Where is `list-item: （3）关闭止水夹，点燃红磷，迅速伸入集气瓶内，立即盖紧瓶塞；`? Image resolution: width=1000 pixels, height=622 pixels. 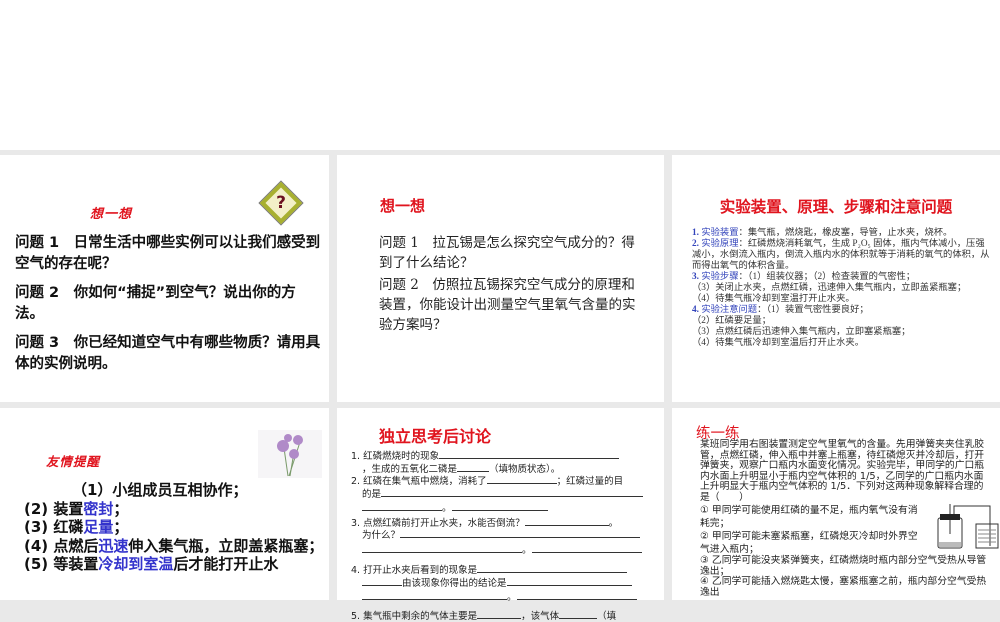
list-item: （3）关闭止水夹，点燃红磷，迅速伸入集气瓶内，立即盖紧瓶塞； is located at coordinates (829, 288).